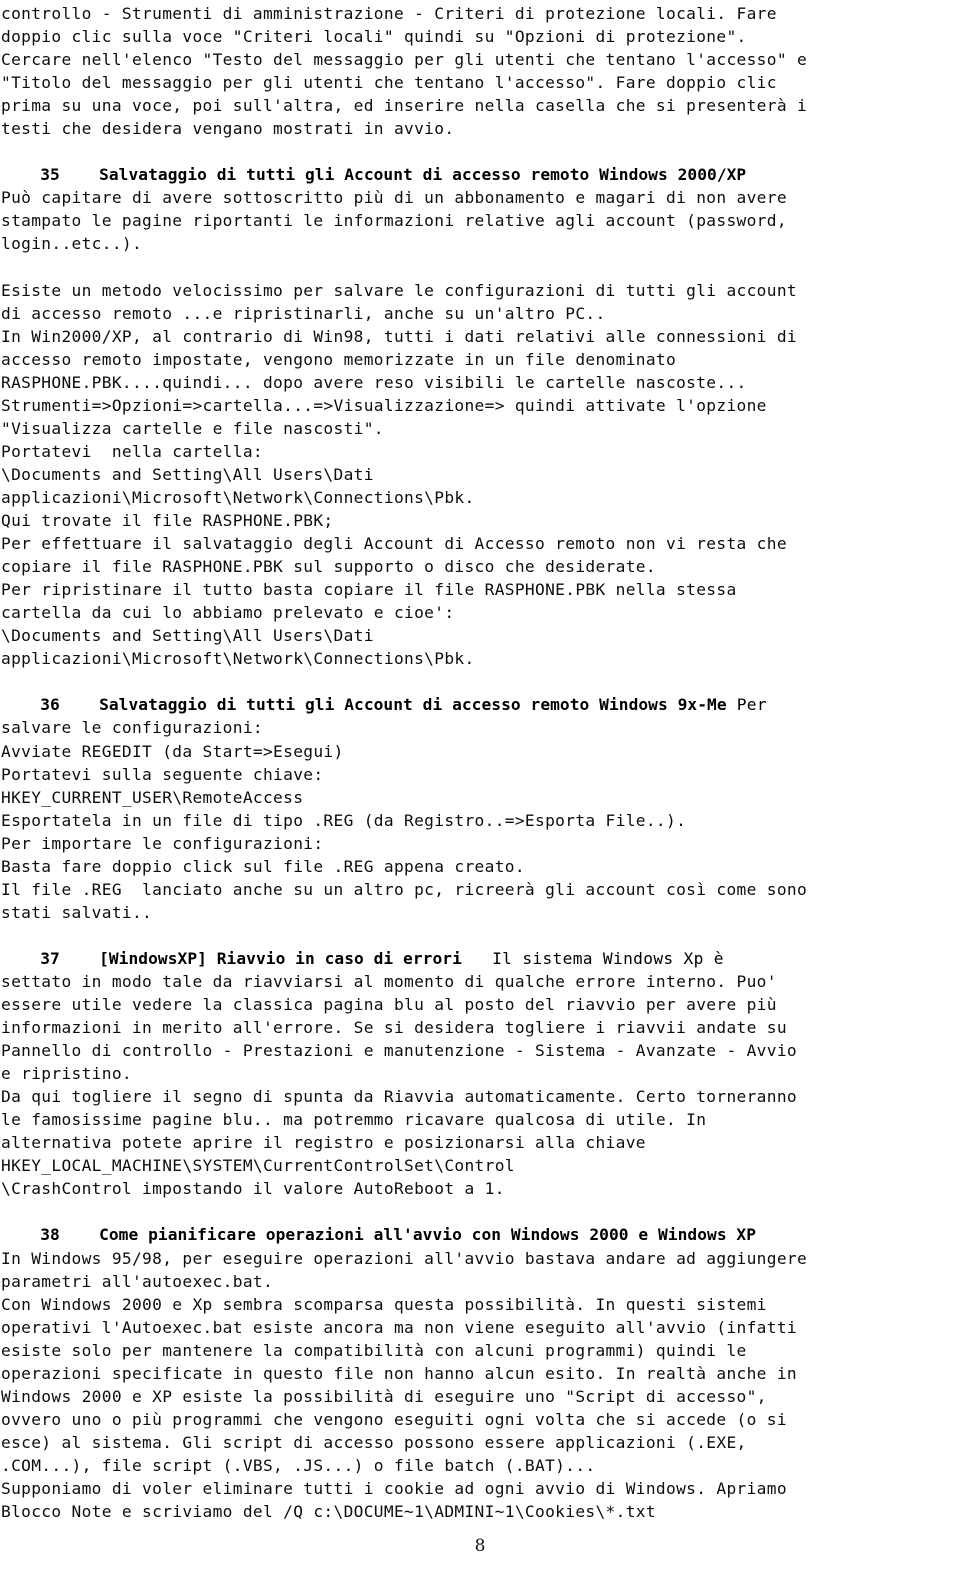  Describe the element at coordinates (50, 958) in the screenshot. I see `section-number: 37` at that location.